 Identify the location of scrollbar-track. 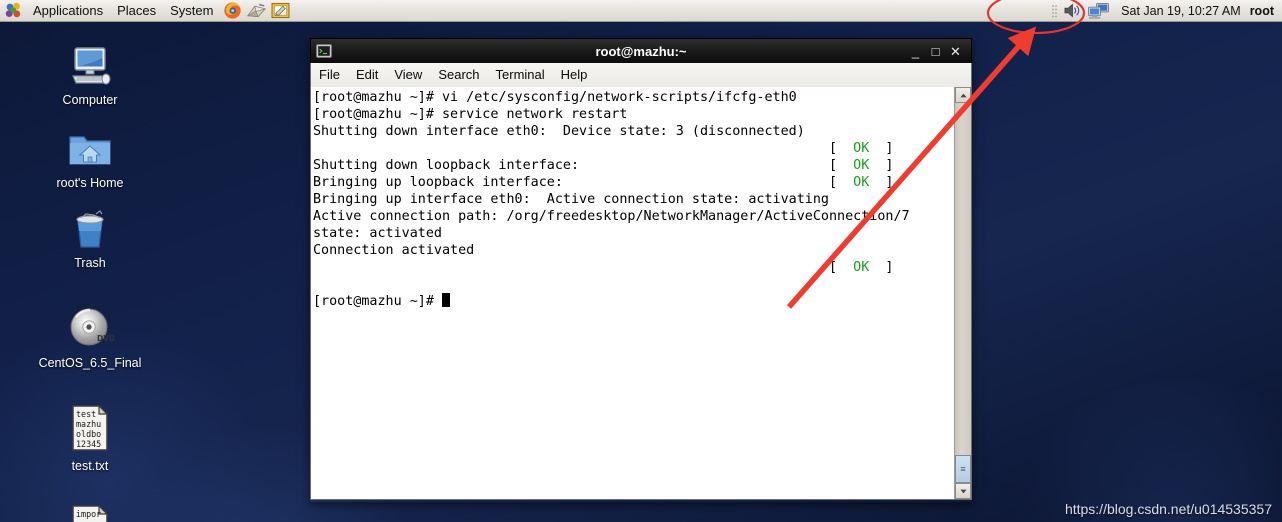
(963, 279).